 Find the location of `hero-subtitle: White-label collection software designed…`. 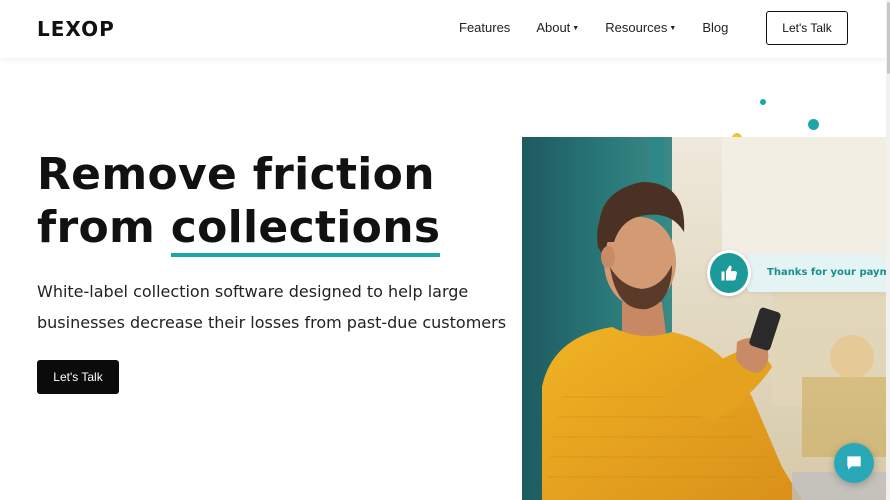

hero-subtitle: White-label collection software designed… is located at coordinates (277, 307).